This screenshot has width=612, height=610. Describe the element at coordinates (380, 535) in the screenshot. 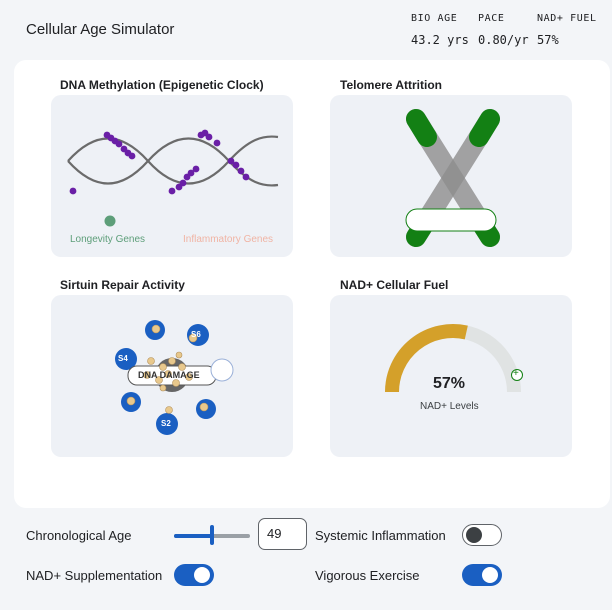

I see `inflammation-label: Systemic Inflammation` at that location.